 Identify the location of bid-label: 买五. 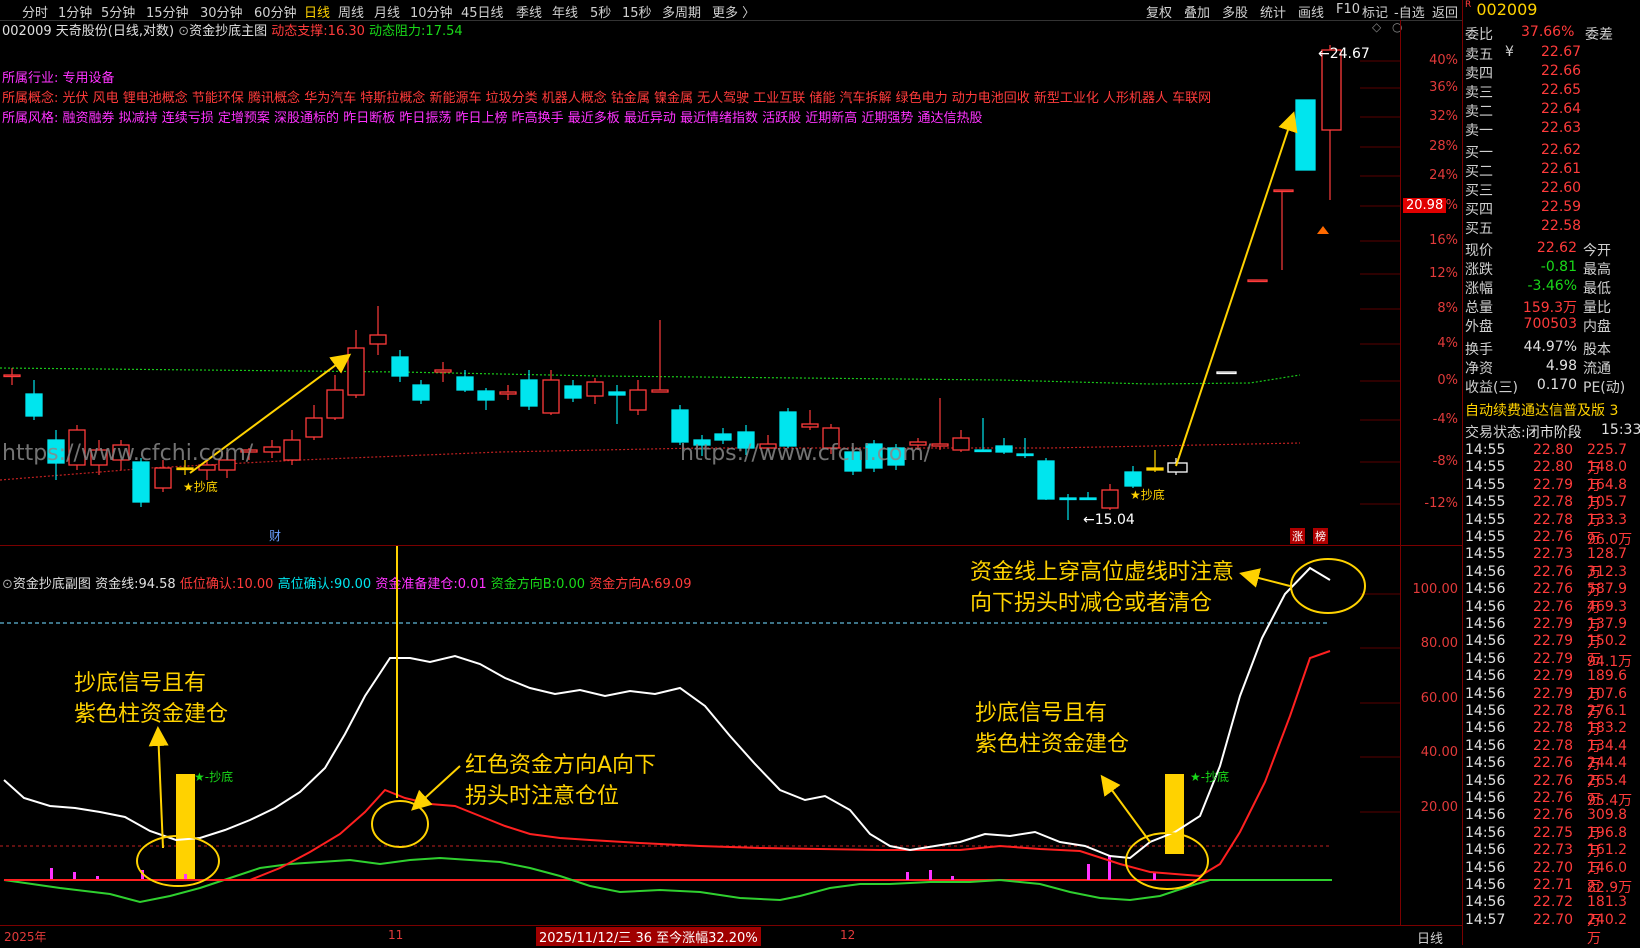
(1479, 229).